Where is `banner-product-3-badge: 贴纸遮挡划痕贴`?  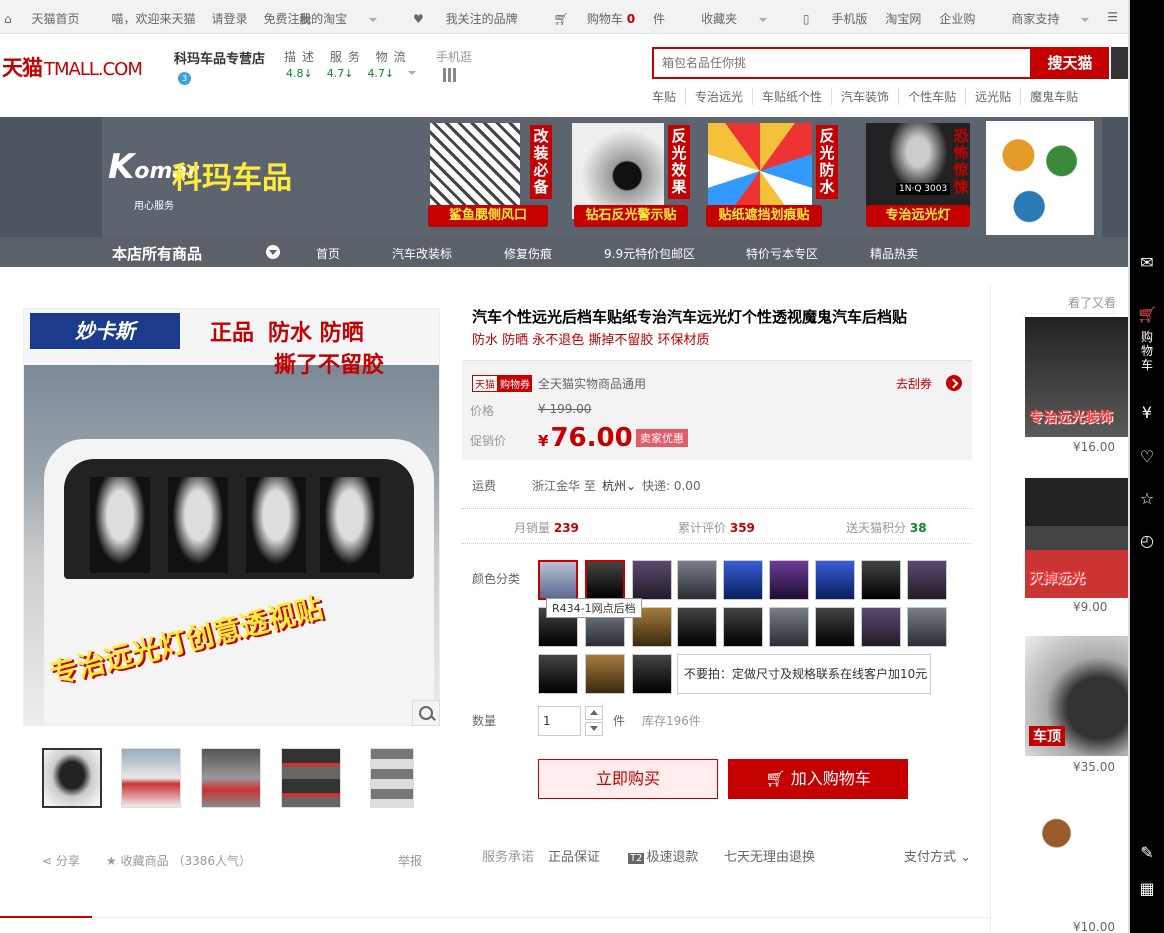 banner-product-3-badge: 贴纸遮挡划痕贴 is located at coordinates (764, 216).